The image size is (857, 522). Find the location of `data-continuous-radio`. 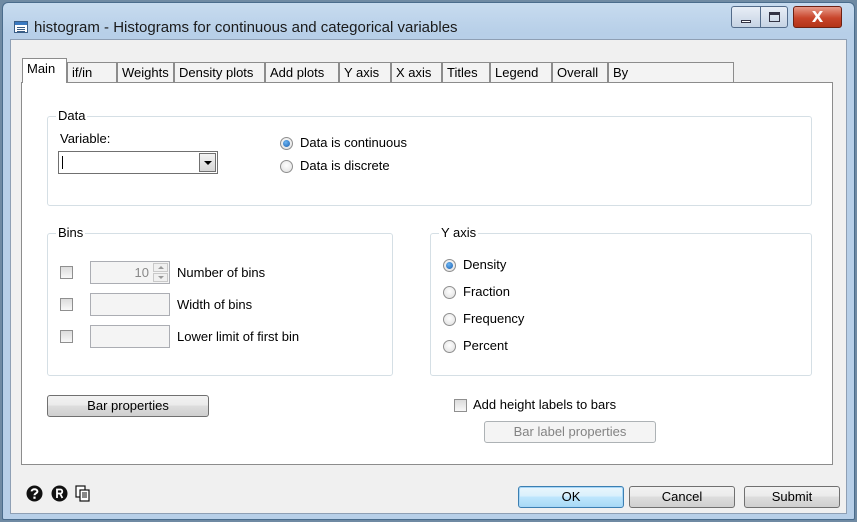

data-continuous-radio is located at coordinates (286, 143).